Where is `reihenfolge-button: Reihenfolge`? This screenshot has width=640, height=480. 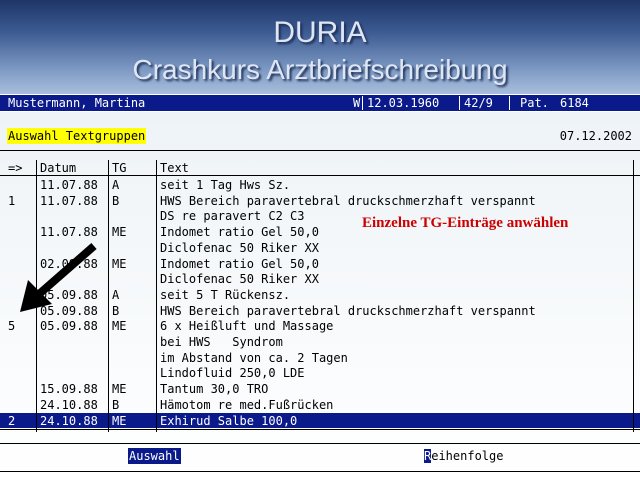 reihenfolge-button: Reihenfolge is located at coordinates (463, 456).